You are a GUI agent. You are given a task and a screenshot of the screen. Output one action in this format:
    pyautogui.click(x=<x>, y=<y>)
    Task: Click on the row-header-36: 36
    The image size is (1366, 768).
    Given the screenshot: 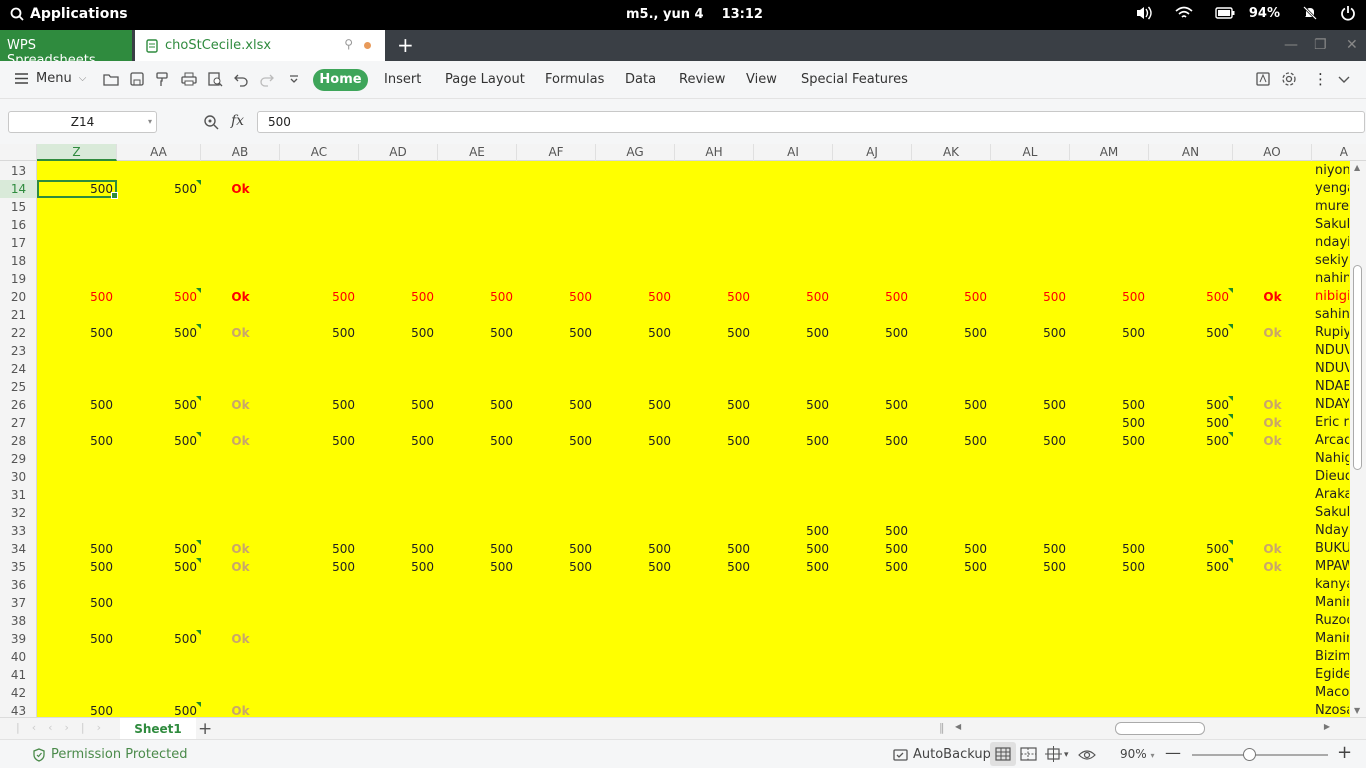 What is the action you would take?
    pyautogui.click(x=18, y=585)
    